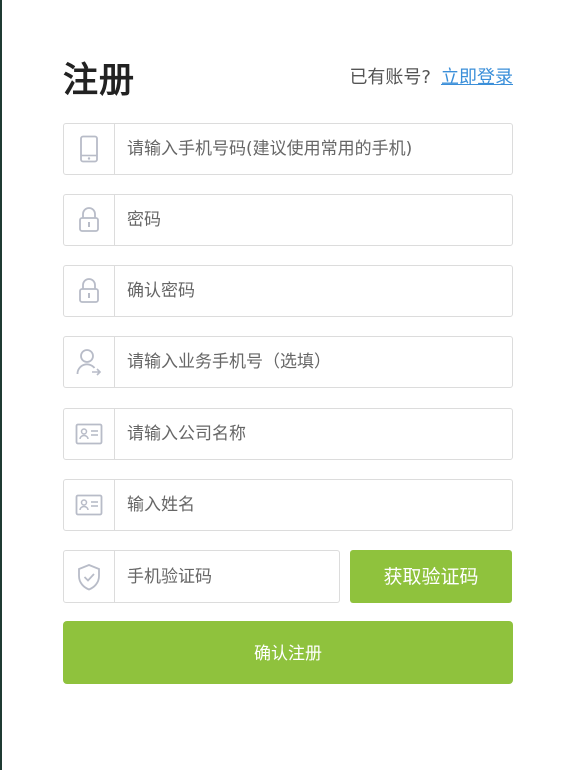 The image size is (571, 770). I want to click on company-field, so click(288, 434).